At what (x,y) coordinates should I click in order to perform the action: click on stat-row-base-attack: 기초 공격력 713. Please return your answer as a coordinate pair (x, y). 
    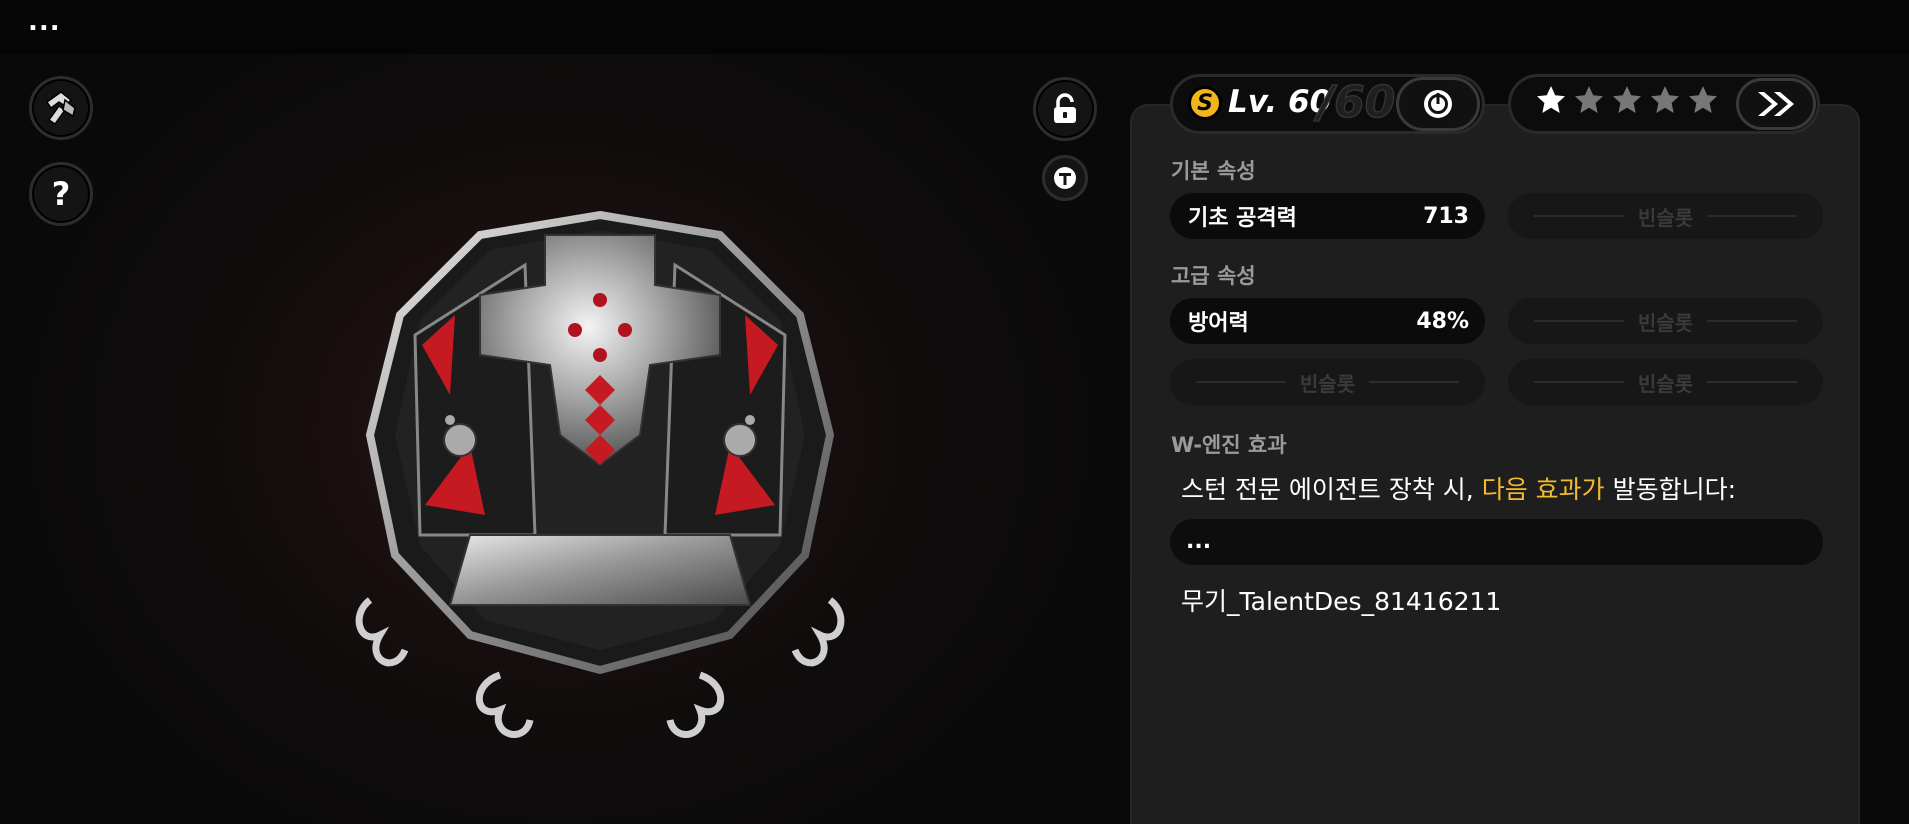
    Looking at the image, I should click on (1327, 216).